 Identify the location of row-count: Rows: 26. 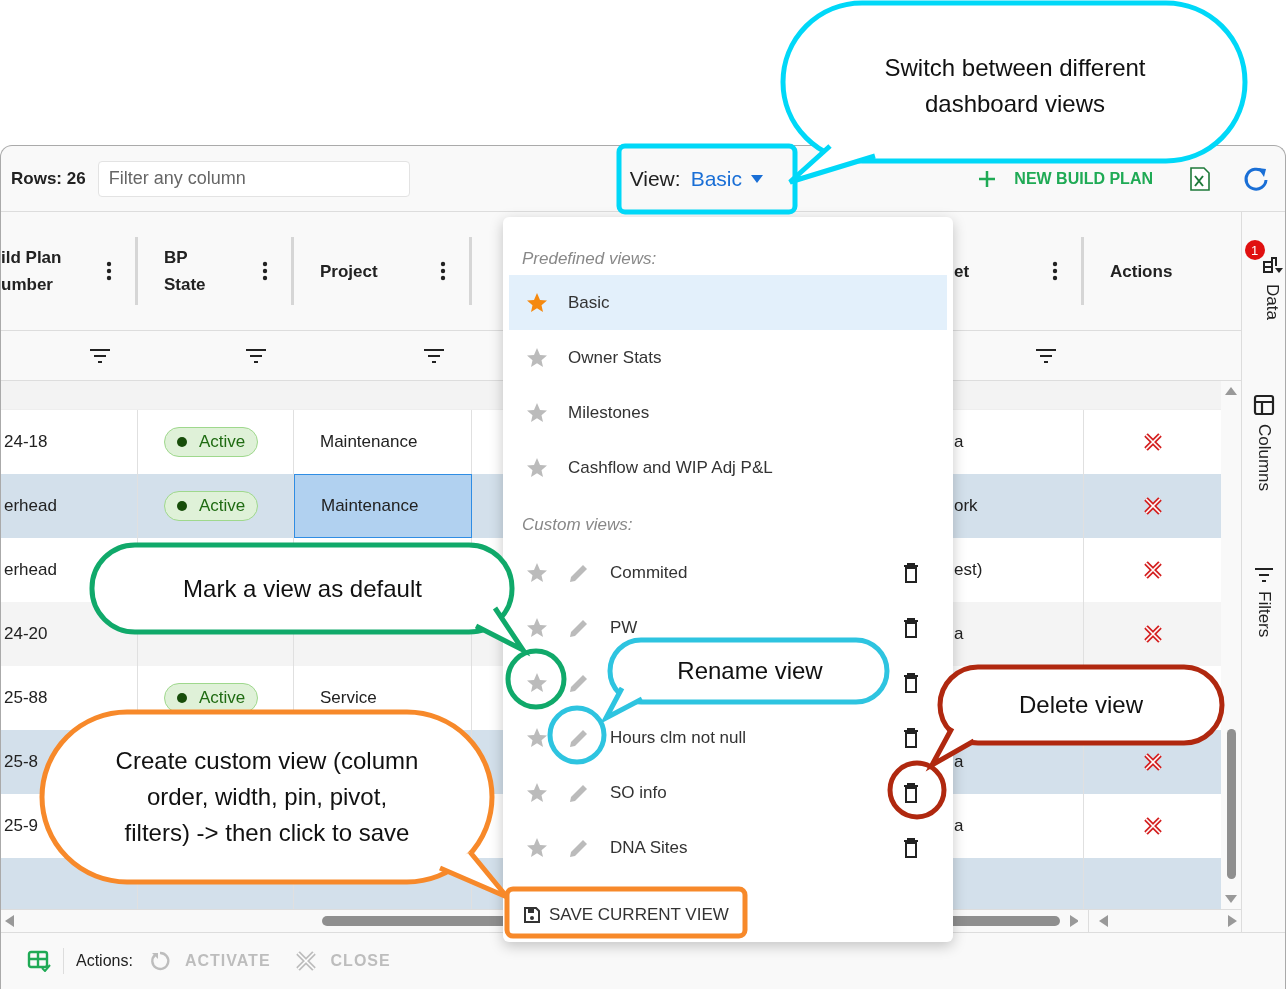
(48, 178).